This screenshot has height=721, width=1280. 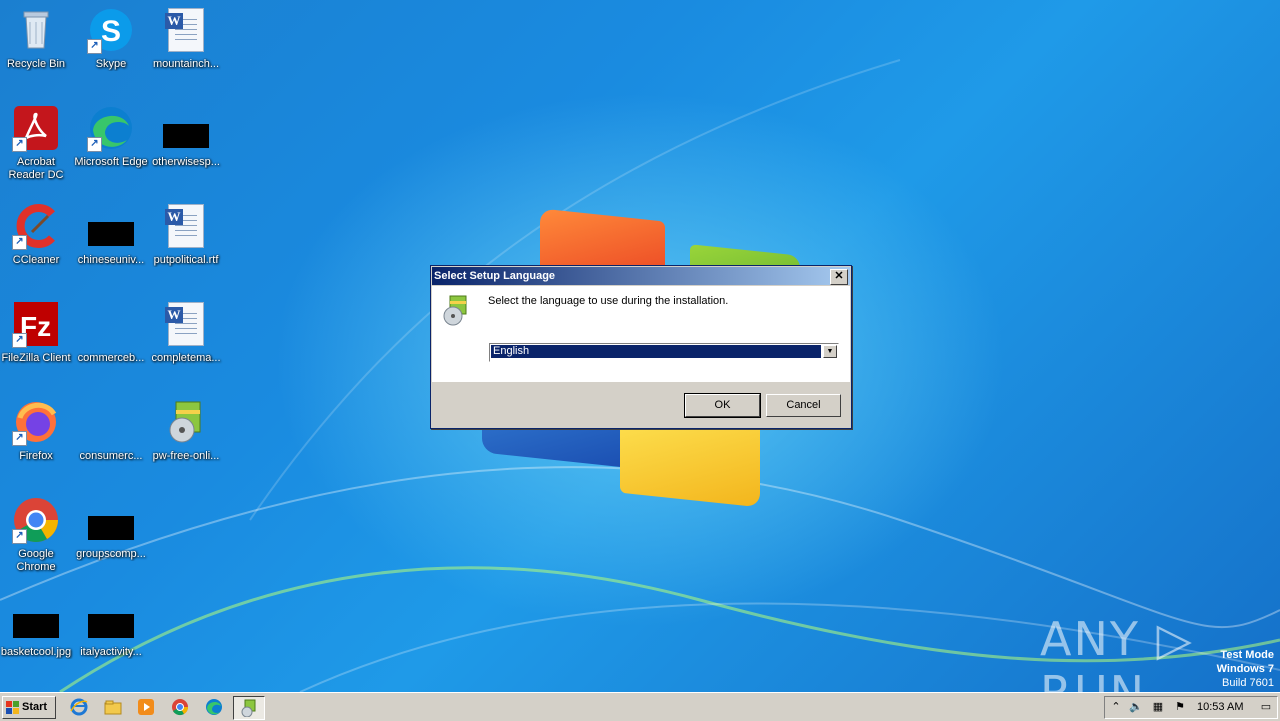 What do you see at coordinates (722, 405) in the screenshot?
I see `ok-button: OK` at bounding box center [722, 405].